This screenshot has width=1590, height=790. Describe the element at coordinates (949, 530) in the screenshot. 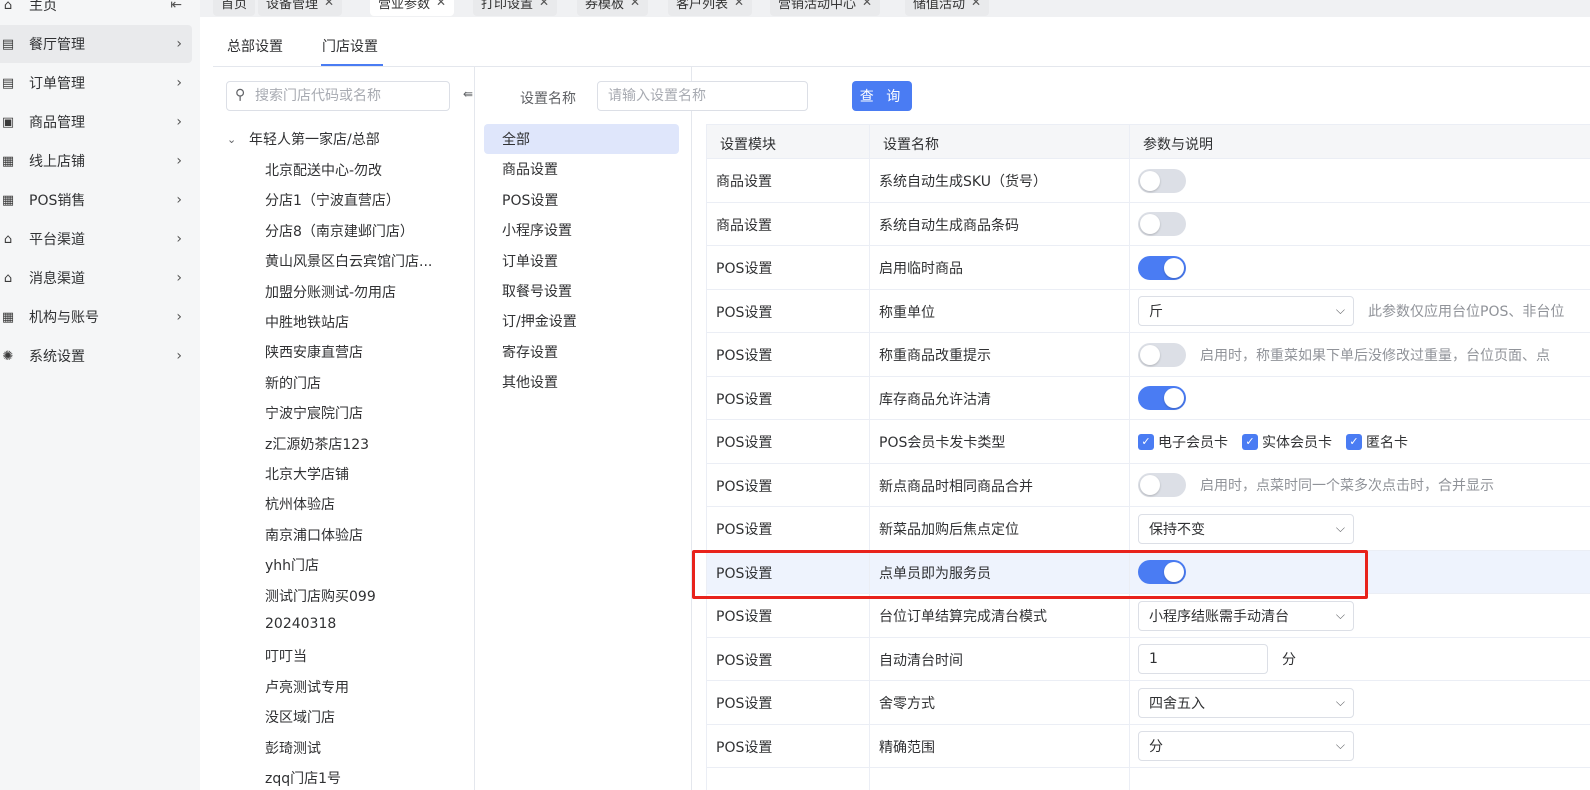

I see `cell-setting-name: 新菜品加购后焦点定位` at that location.